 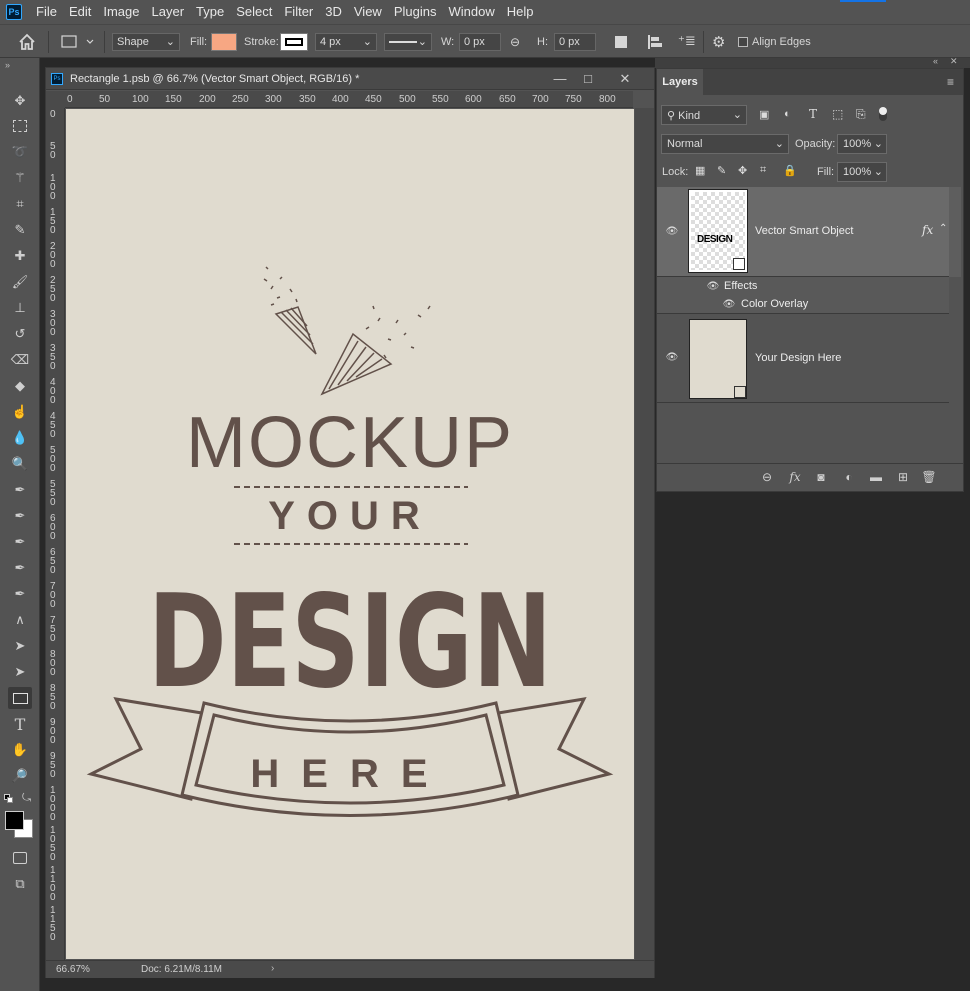 What do you see at coordinates (764, 114) in the screenshot?
I see `filter-pixel-icon: ▣` at bounding box center [764, 114].